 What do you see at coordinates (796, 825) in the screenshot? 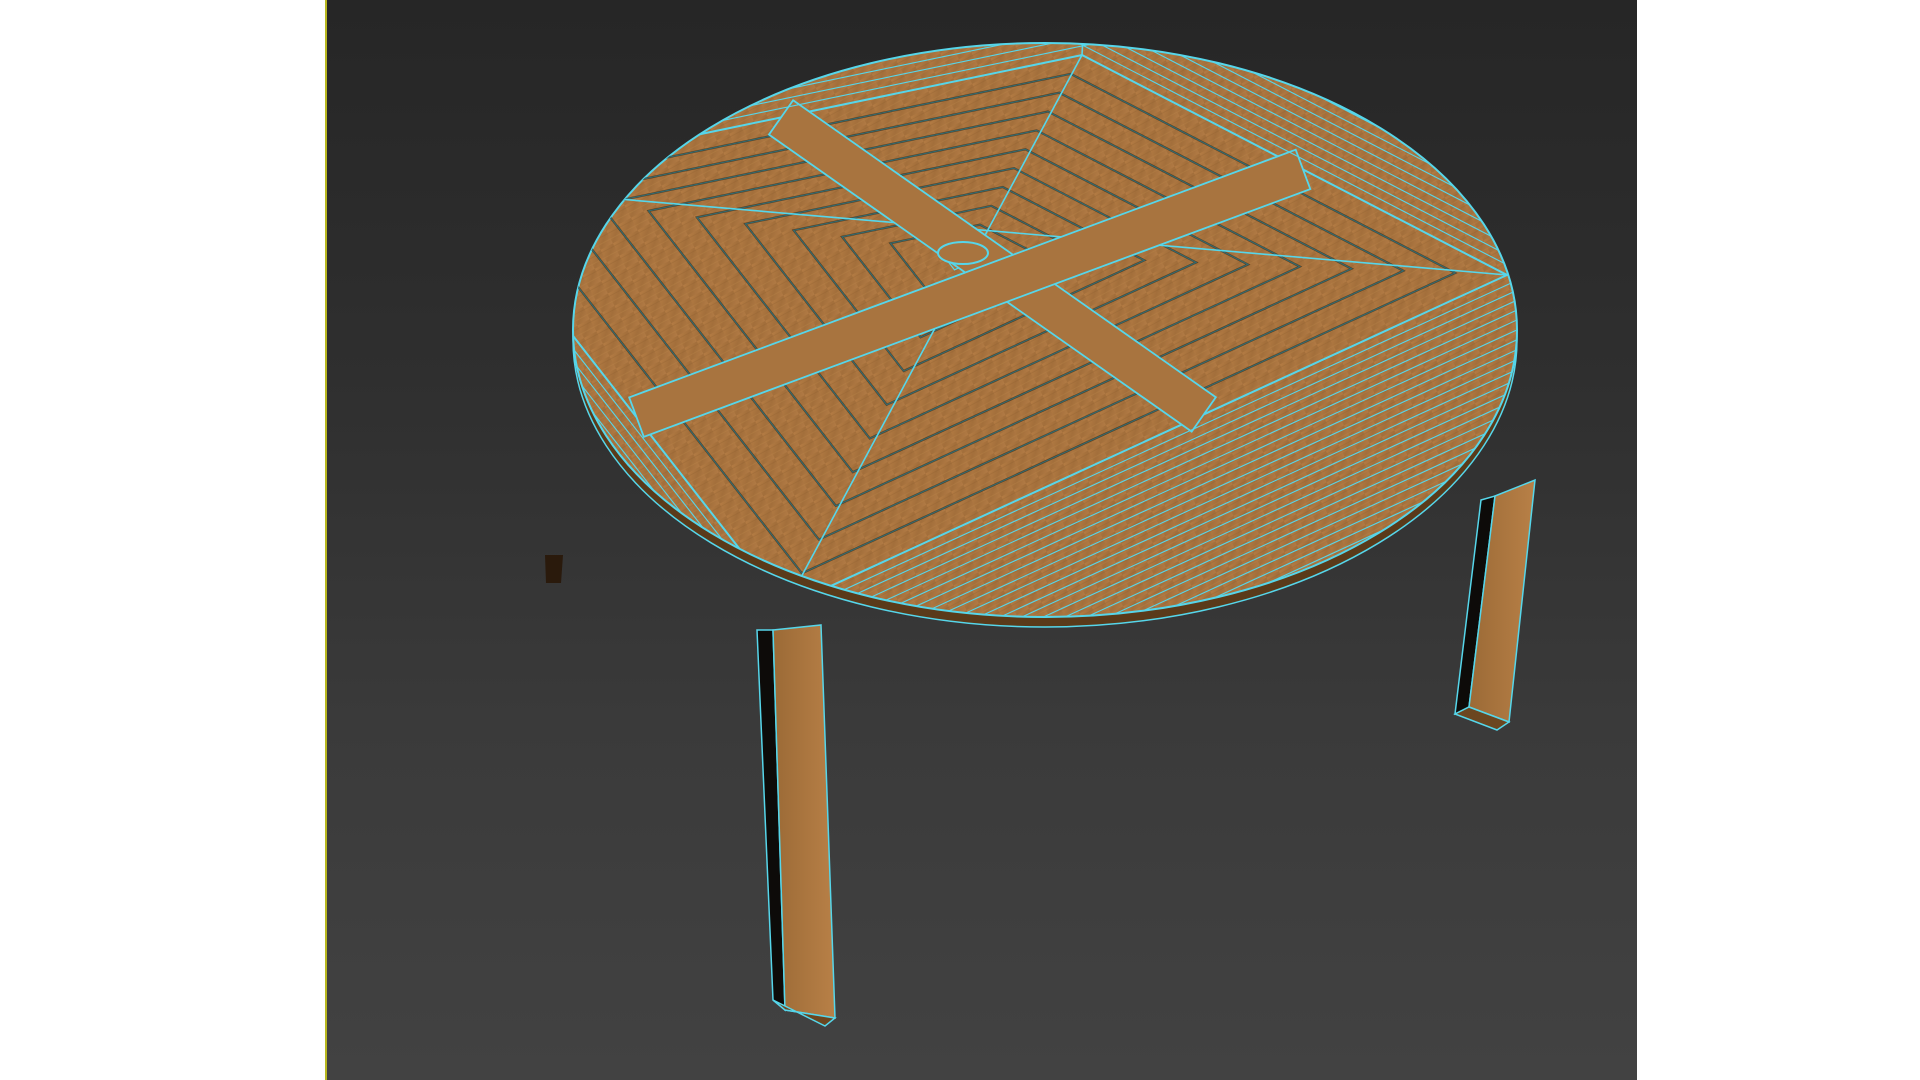
I see `table-leg-front-left` at bounding box center [796, 825].